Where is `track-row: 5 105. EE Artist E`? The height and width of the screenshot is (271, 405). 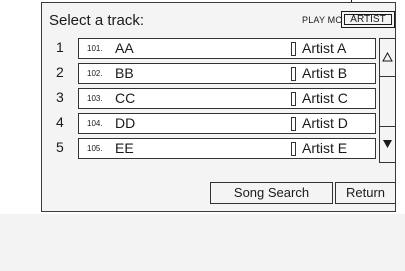
track-row: 5 105. EE Artist E is located at coordinates (216, 148).